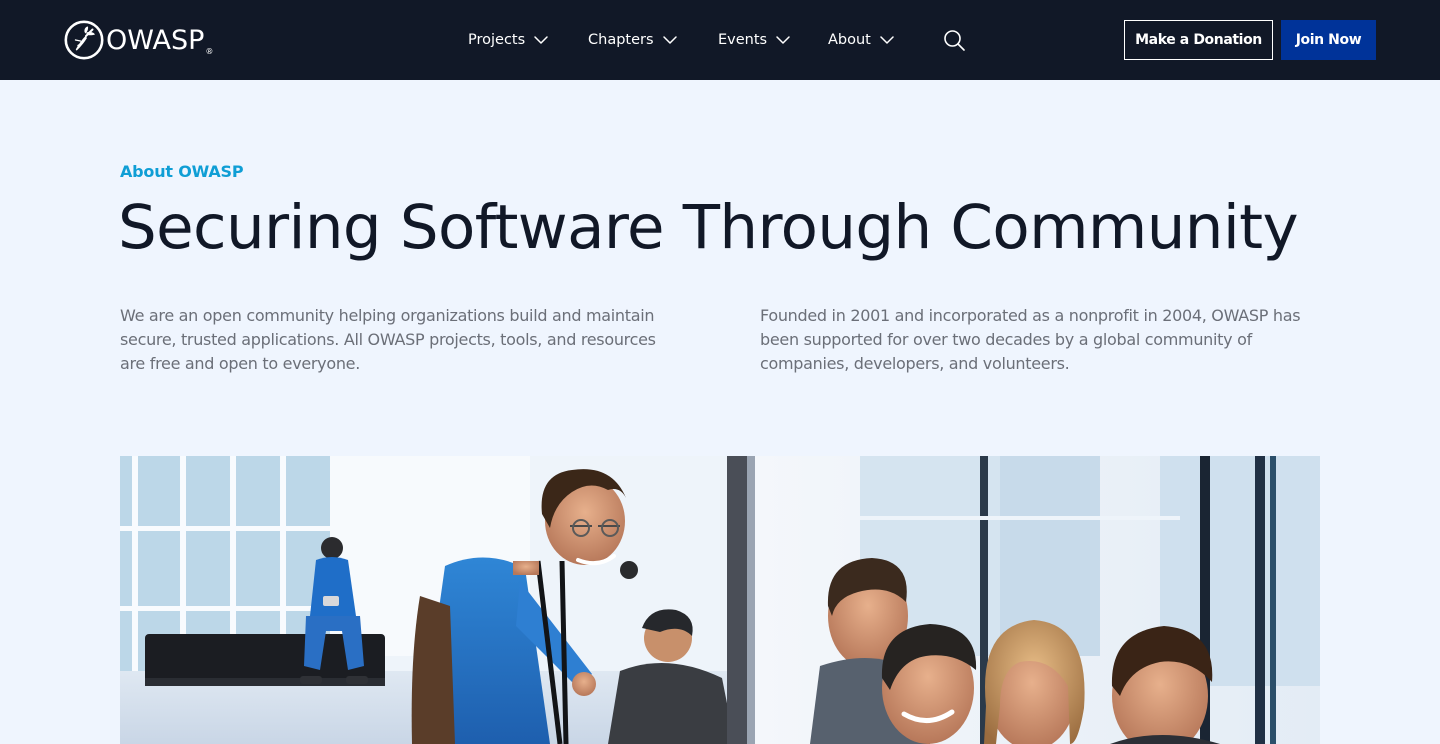 This screenshot has height=744, width=1440. I want to click on nav-chapters: Chapters, so click(633, 40).